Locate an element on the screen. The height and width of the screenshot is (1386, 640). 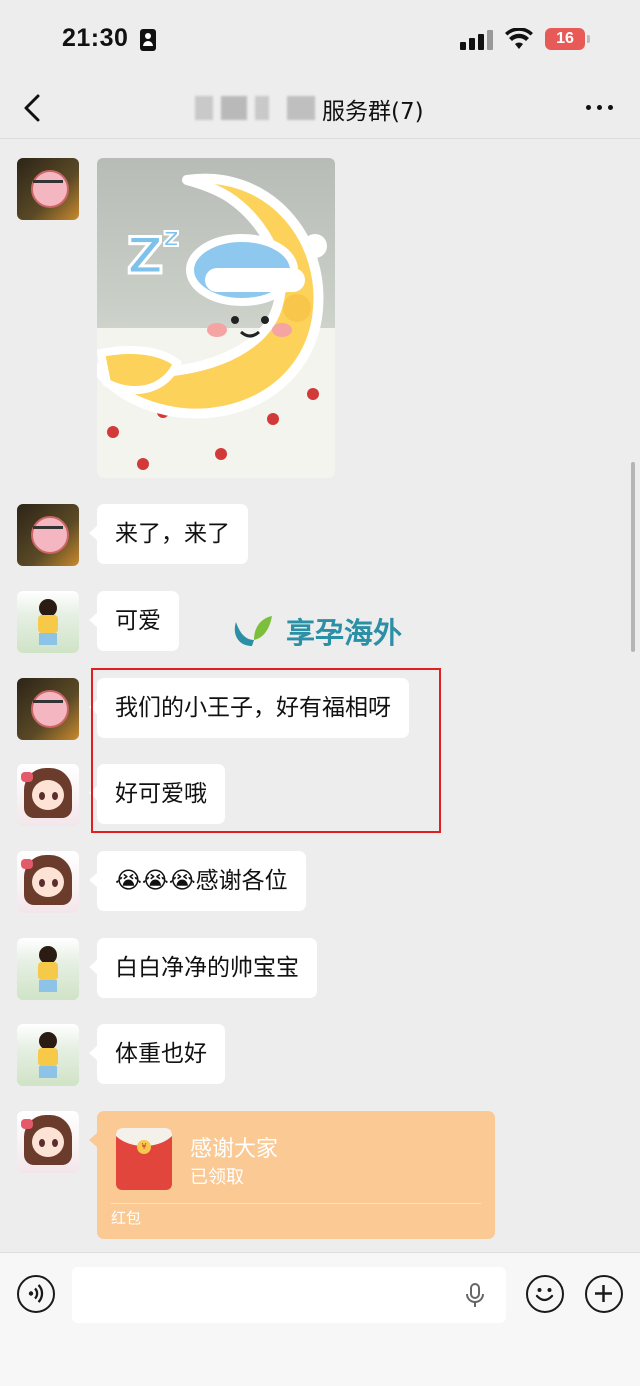
message-bubble: 白白净净的帅宝宝 is located at coordinates (203, 968).